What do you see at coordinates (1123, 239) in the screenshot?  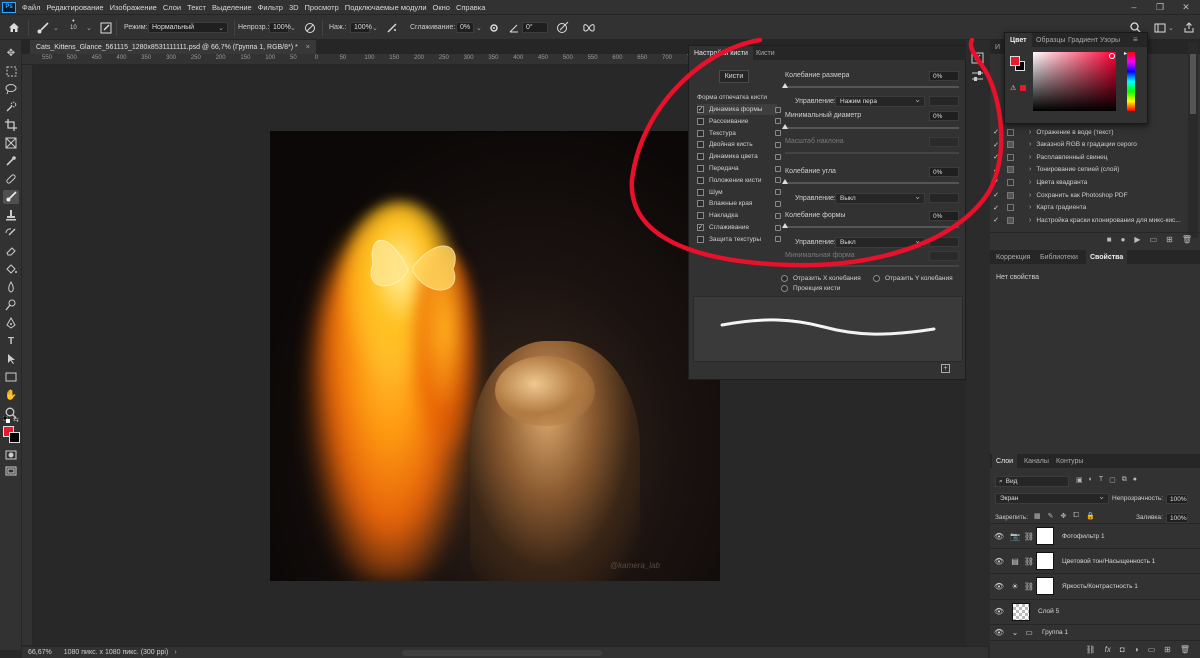 I see `record-icon: ●` at bounding box center [1123, 239].